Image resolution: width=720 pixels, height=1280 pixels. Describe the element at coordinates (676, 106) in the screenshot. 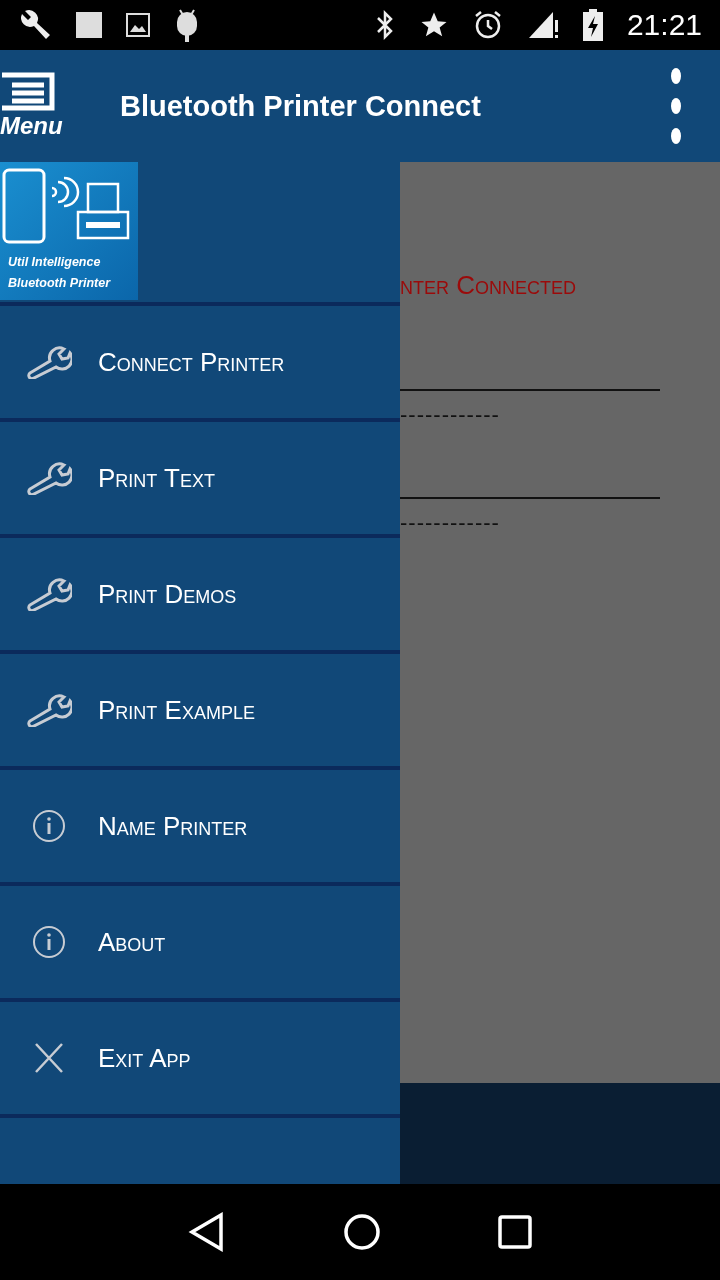

I see `overflow-menu-icon` at that location.